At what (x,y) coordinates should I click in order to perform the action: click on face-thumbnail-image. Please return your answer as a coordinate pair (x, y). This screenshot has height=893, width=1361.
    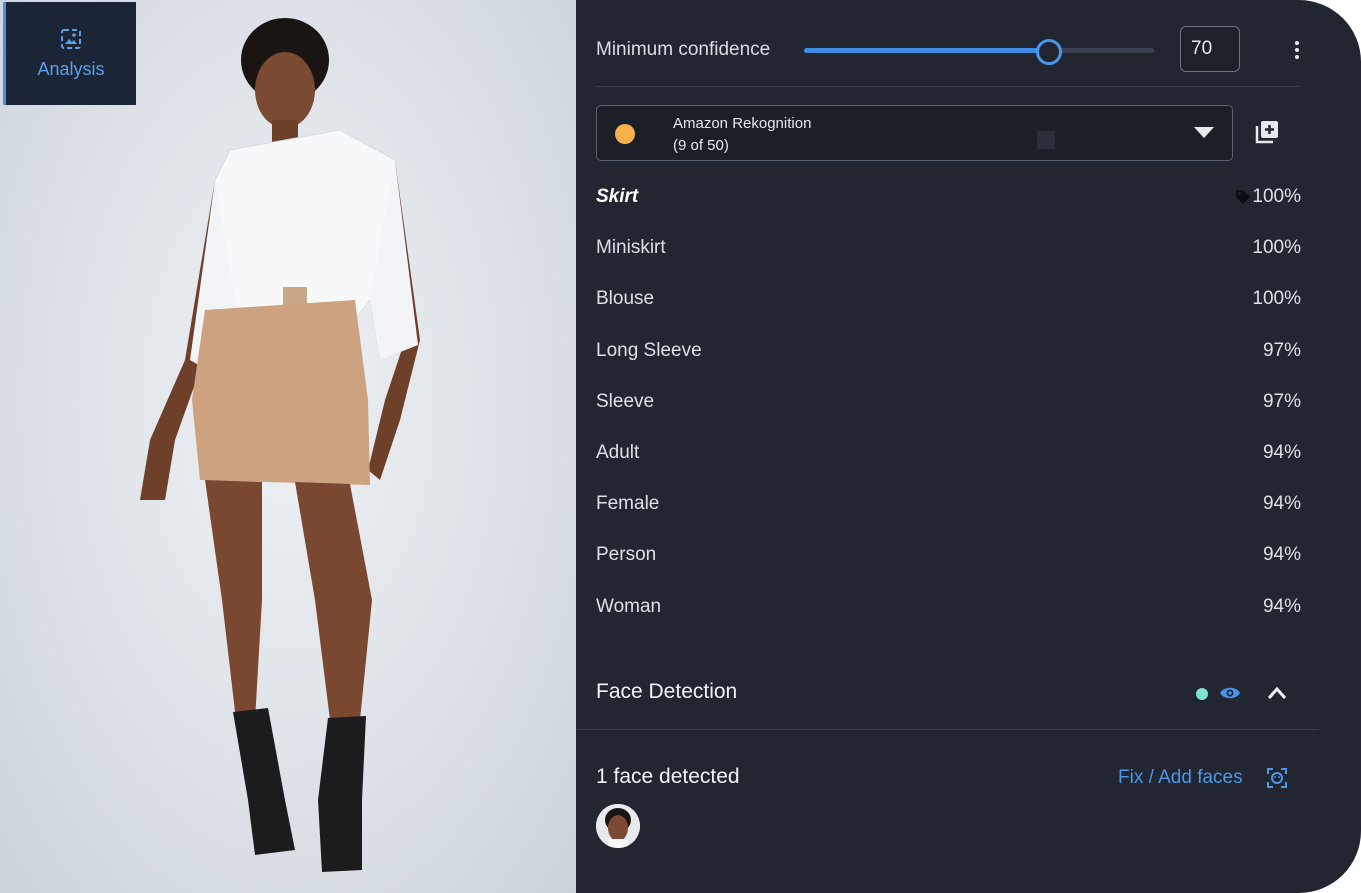
    Looking at the image, I should click on (618, 826).